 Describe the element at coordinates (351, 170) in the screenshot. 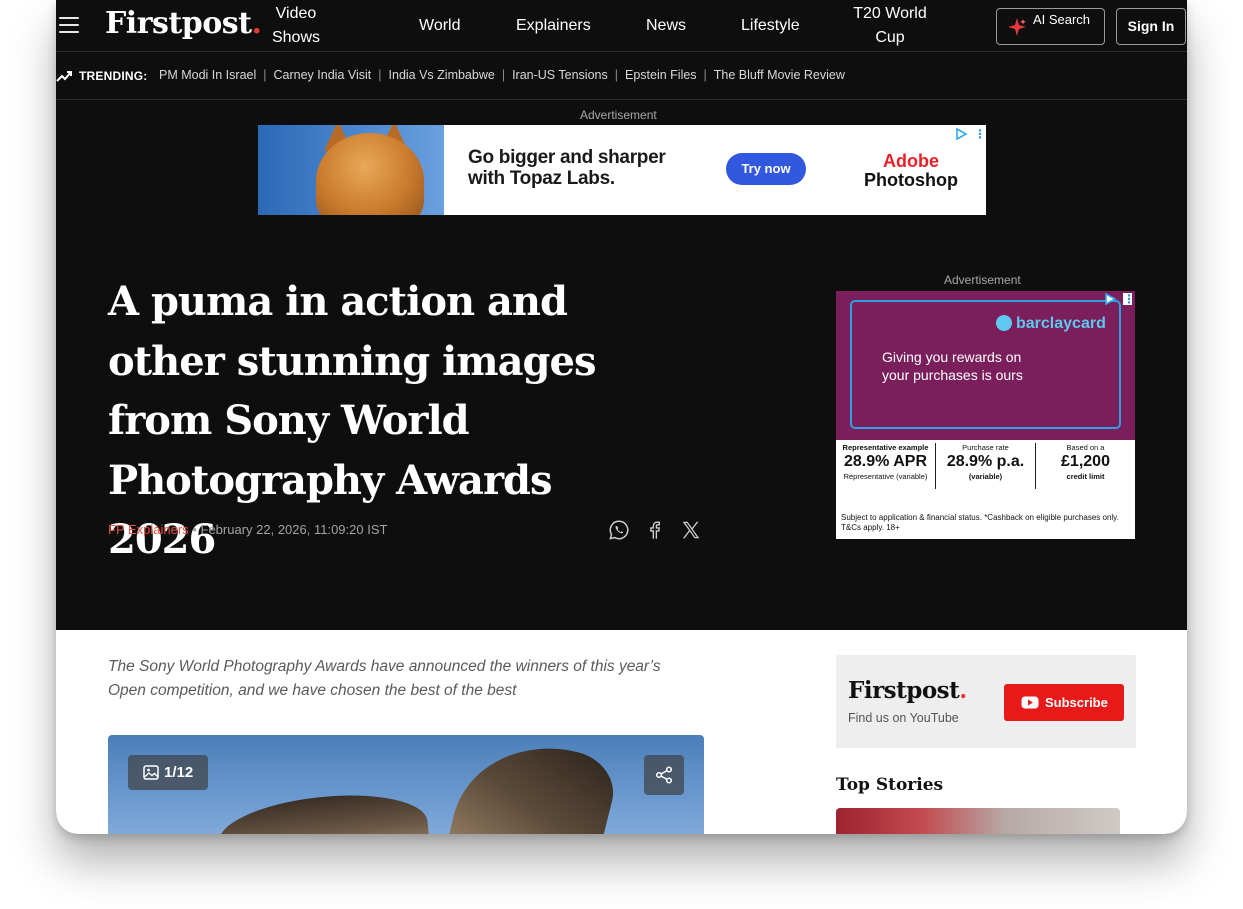

I see `cat-image` at that location.